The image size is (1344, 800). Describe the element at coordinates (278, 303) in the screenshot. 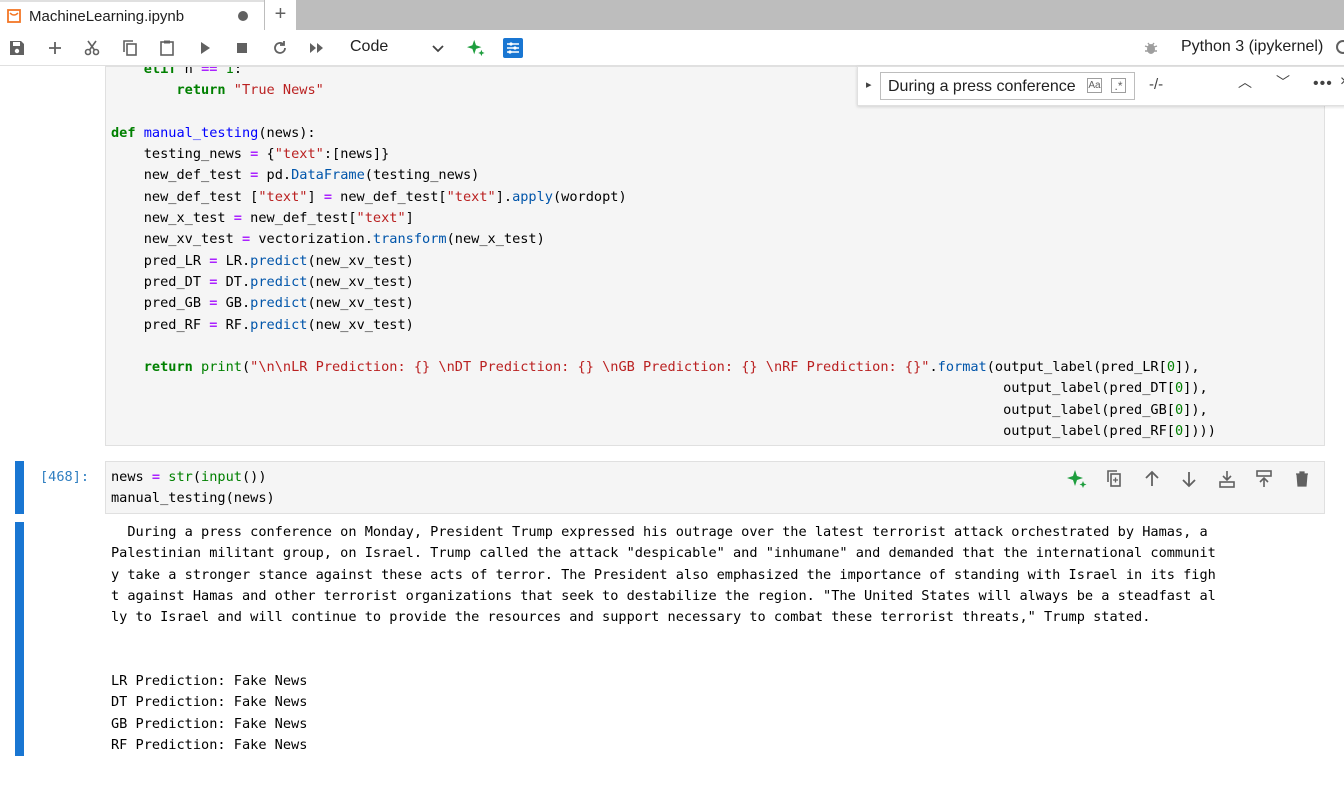

I see `code-line: pred_GB = GB.predict(new_xv_test)` at that location.